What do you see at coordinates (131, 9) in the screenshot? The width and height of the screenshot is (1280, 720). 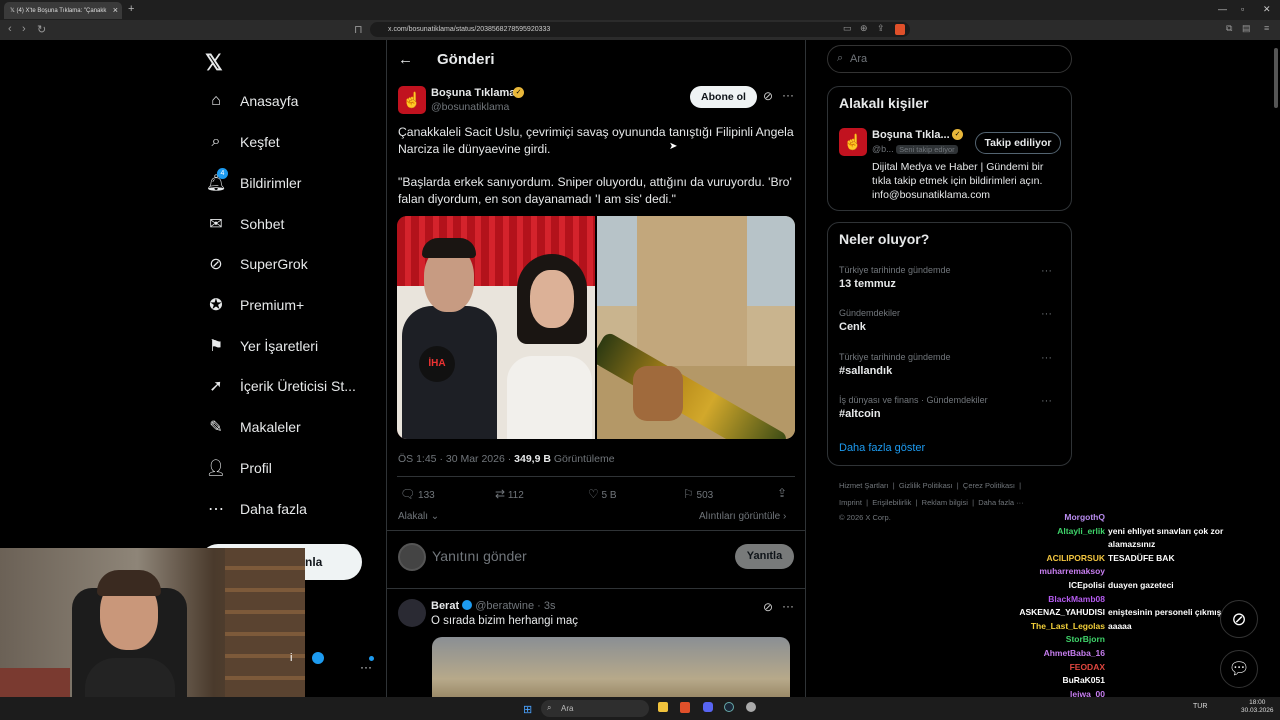 I see `new-tab-icon: +` at bounding box center [131, 9].